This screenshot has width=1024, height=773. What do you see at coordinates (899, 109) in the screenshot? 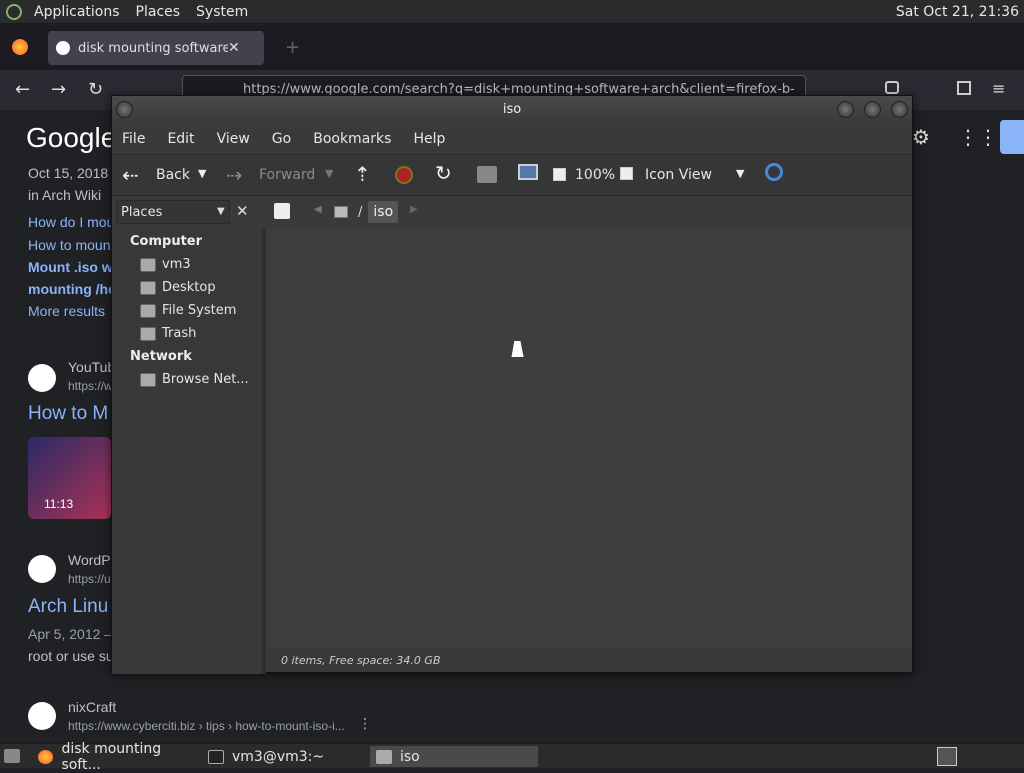
I see `close-window-button` at bounding box center [899, 109].